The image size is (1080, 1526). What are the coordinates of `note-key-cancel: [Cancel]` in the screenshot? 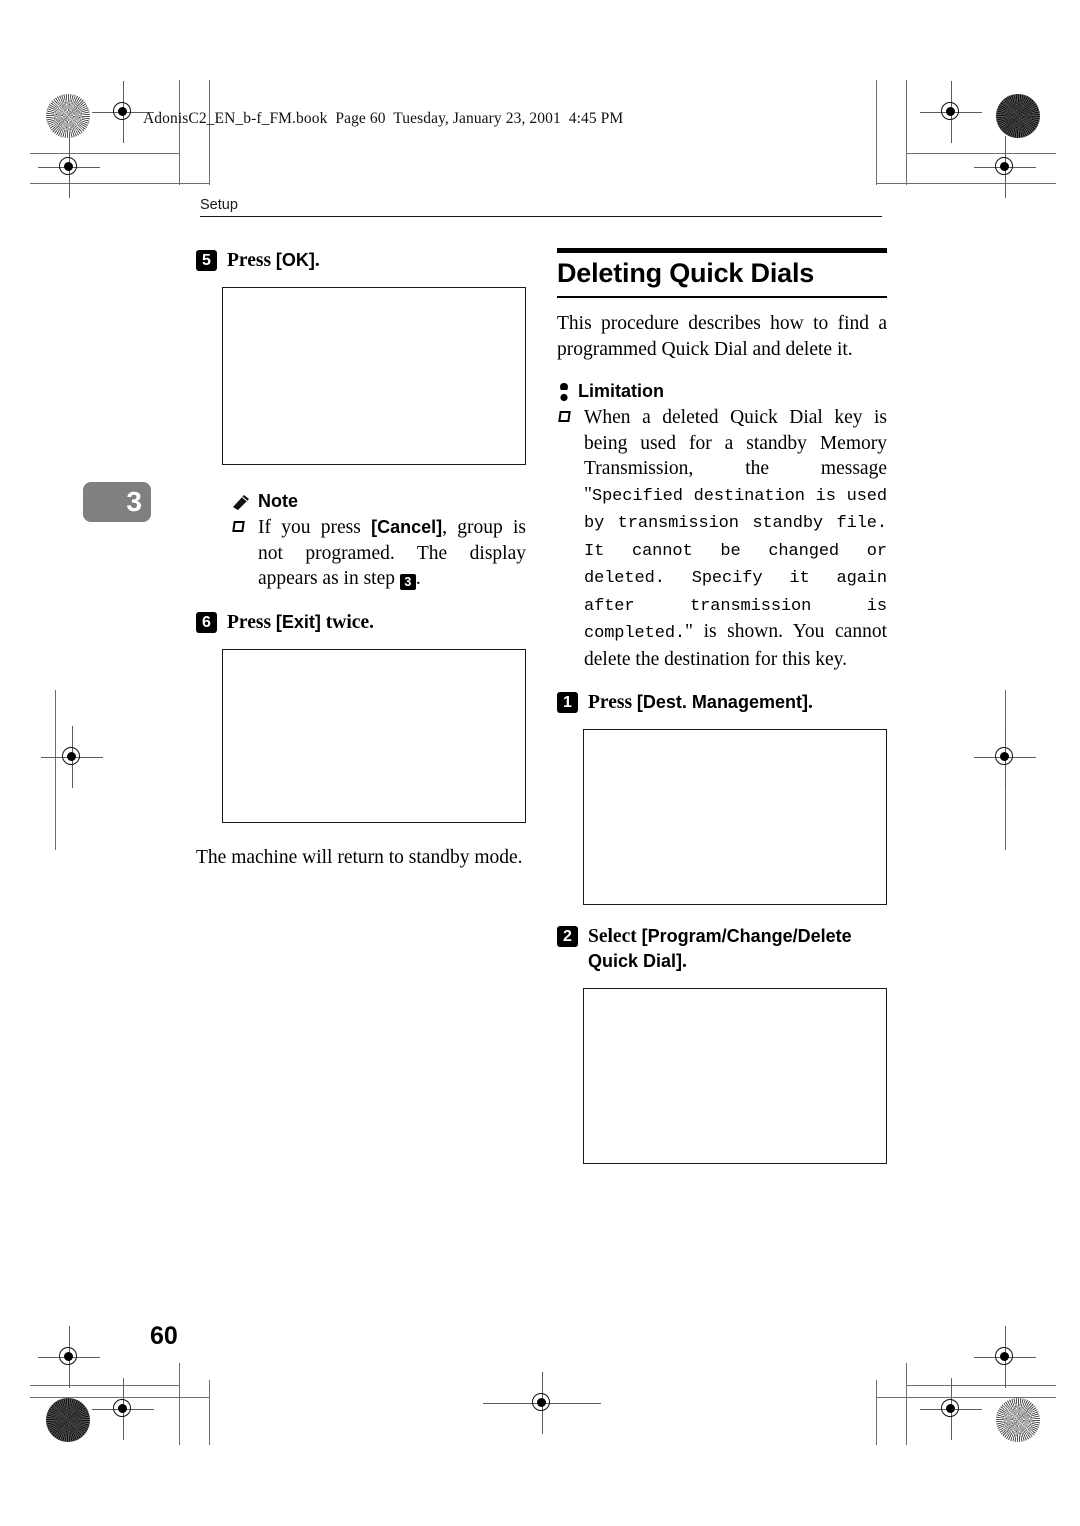 It's located at (407, 527).